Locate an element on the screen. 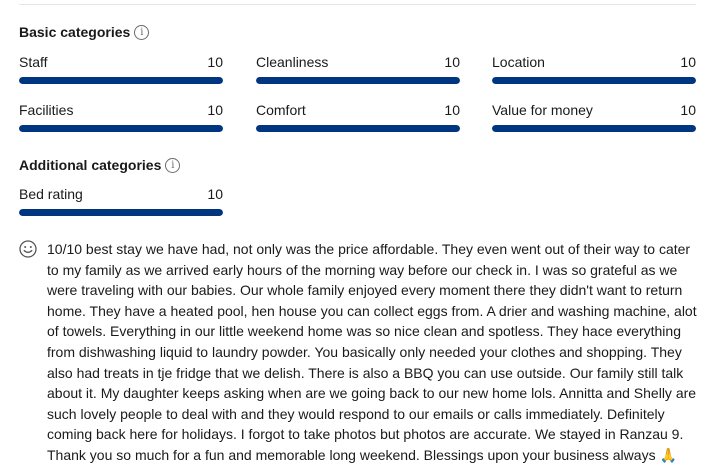  category-label: Staff is located at coordinates (33, 62).